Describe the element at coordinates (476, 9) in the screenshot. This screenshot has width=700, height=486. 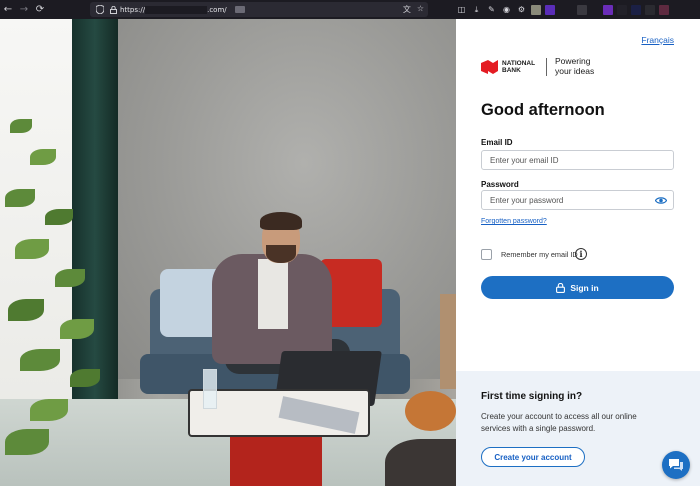
I see `download-icon: ⤓` at that location.